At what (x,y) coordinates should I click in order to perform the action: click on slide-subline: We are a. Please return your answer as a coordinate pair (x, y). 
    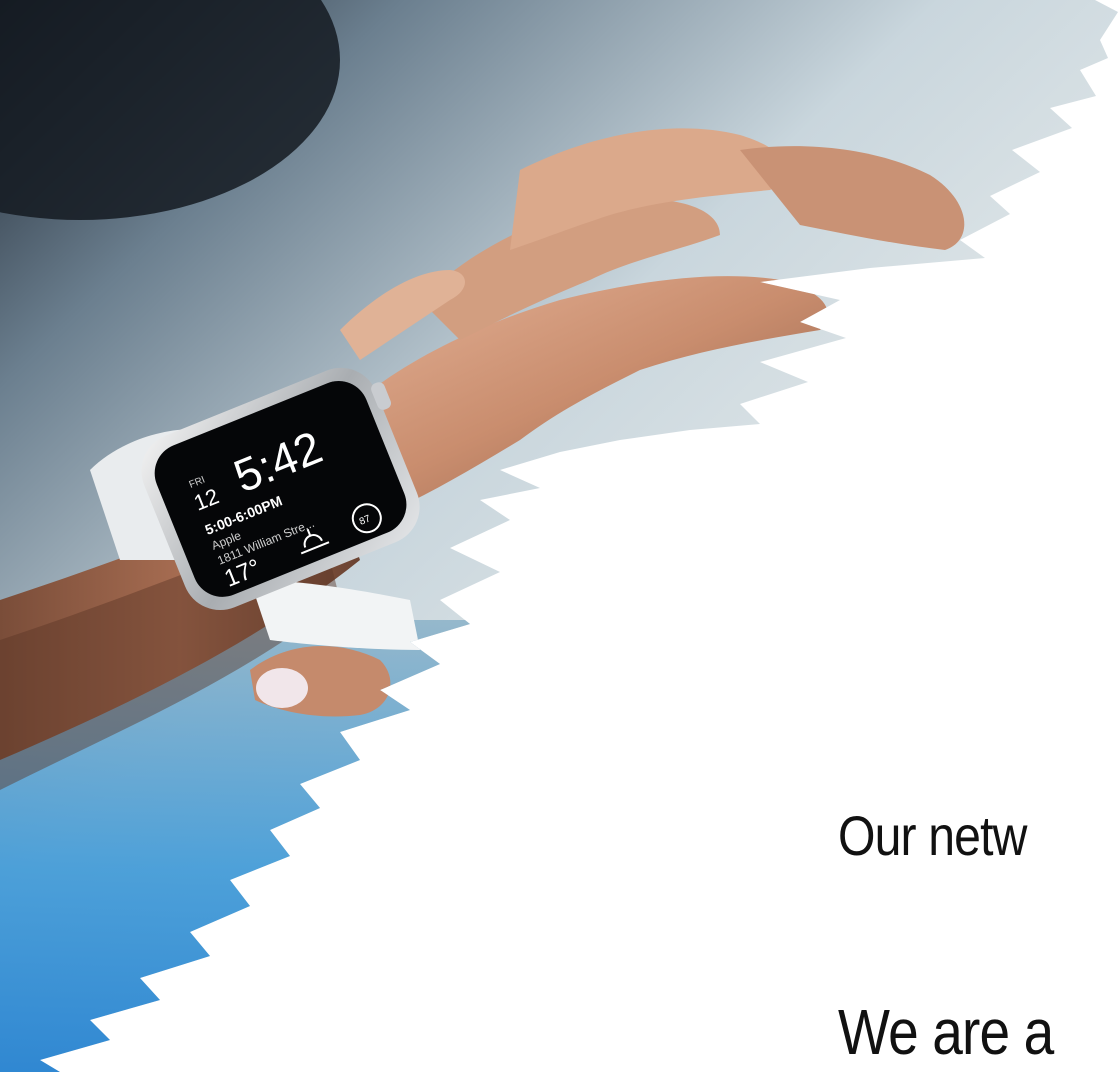
    Looking at the image, I should click on (946, 1032).